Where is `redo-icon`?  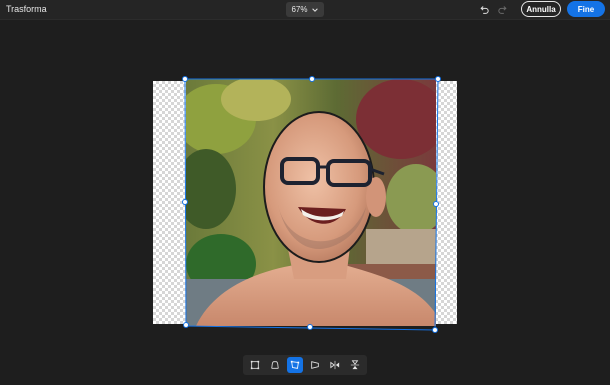
redo-icon is located at coordinates (502, 10).